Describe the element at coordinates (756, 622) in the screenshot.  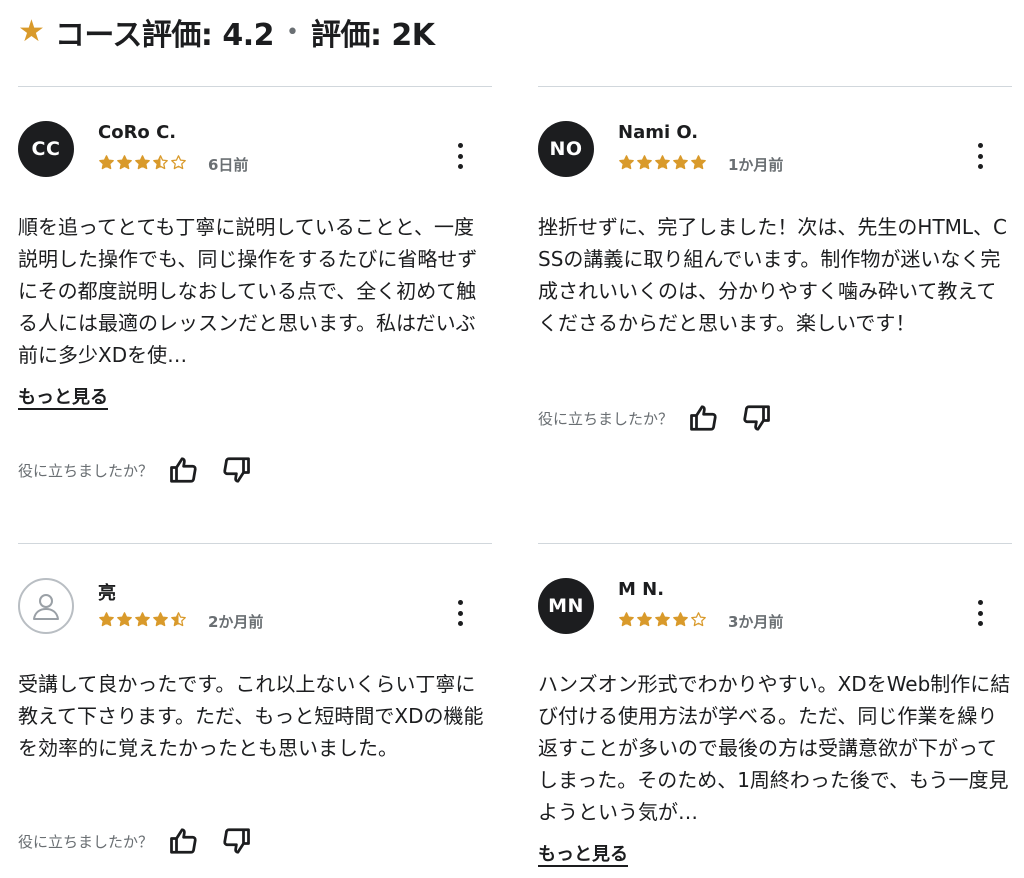
I see `review-date: 3か月前` at that location.